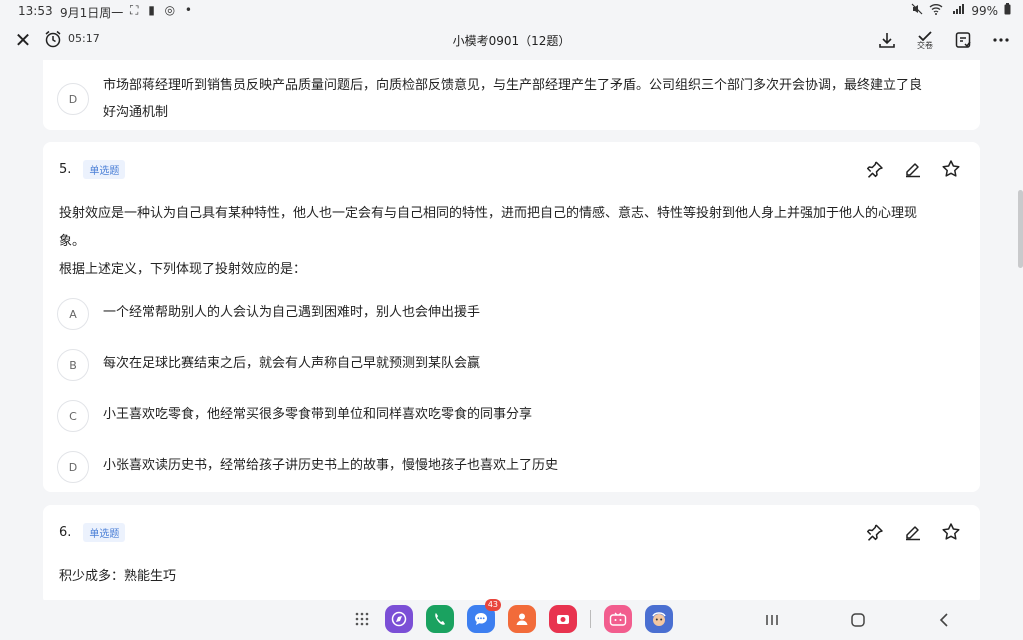 Image resolution: width=1023 pixels, height=640 pixels. What do you see at coordinates (944, 40) in the screenshot?
I see `top-bar-actions: 交卷` at bounding box center [944, 40].